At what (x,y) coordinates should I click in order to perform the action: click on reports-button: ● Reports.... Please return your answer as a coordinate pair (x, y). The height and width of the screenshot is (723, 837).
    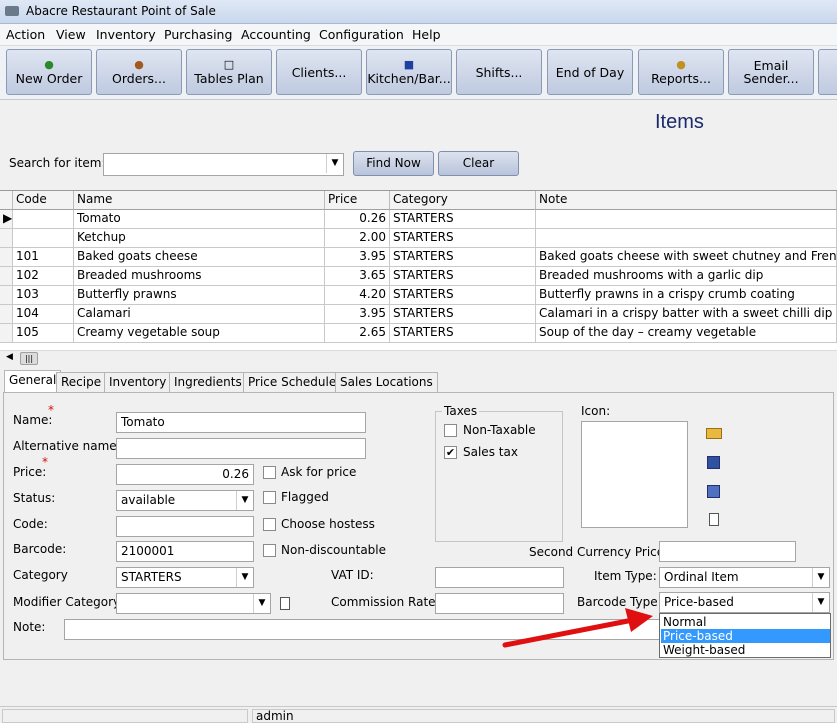
    Looking at the image, I should click on (681, 72).